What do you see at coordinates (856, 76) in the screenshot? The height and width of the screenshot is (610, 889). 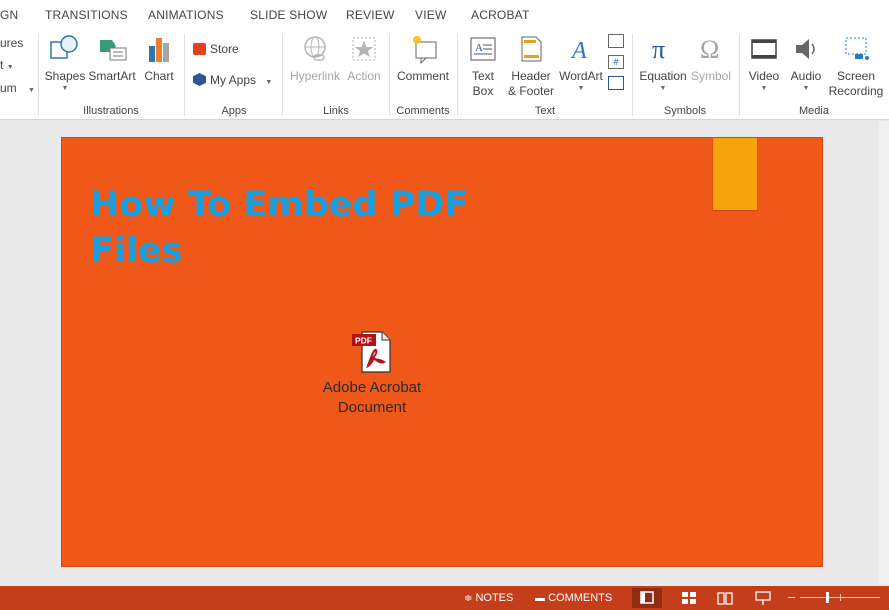 I see `screen-recording-label-1: Screen` at bounding box center [856, 76].